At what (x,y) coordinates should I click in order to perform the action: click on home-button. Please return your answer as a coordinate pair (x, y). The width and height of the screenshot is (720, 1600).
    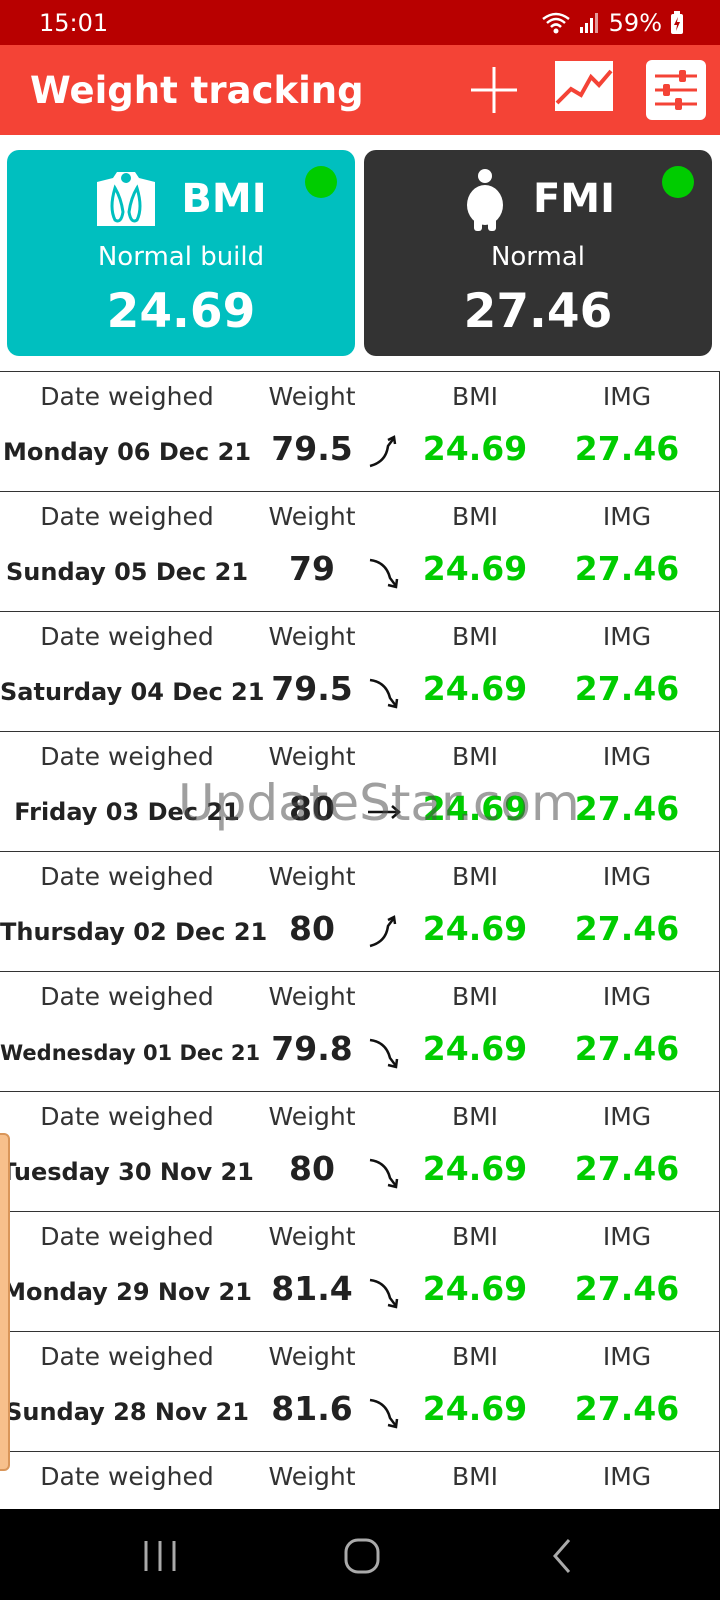
    Looking at the image, I should click on (362, 1556).